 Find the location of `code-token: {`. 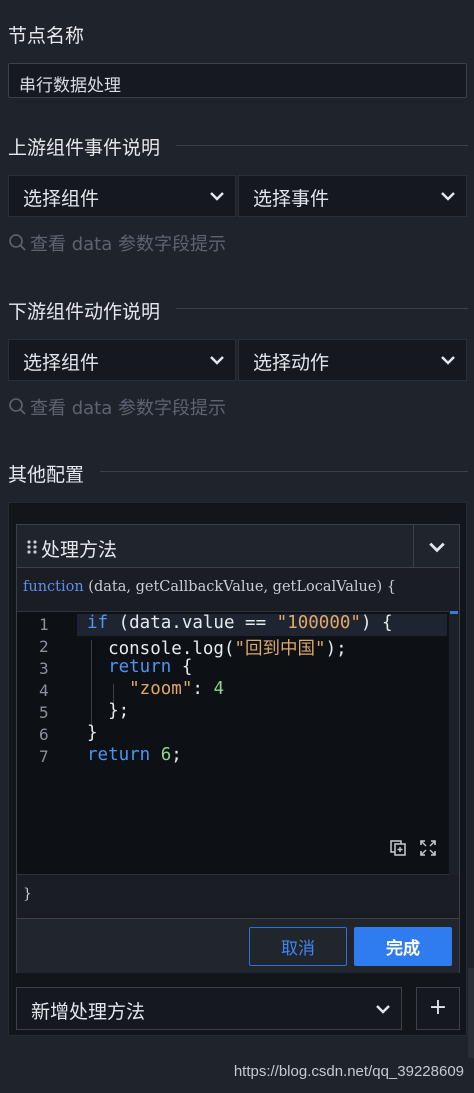

code-token: { is located at coordinates (182, 667).